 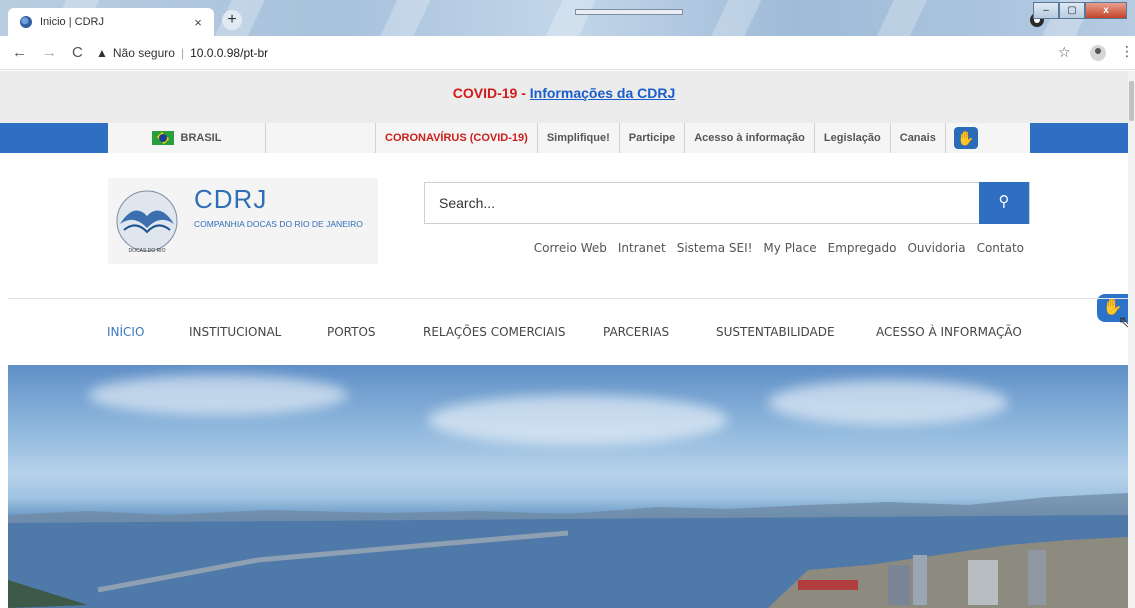 What do you see at coordinates (1098, 53) in the screenshot?
I see `account-icon` at bounding box center [1098, 53].